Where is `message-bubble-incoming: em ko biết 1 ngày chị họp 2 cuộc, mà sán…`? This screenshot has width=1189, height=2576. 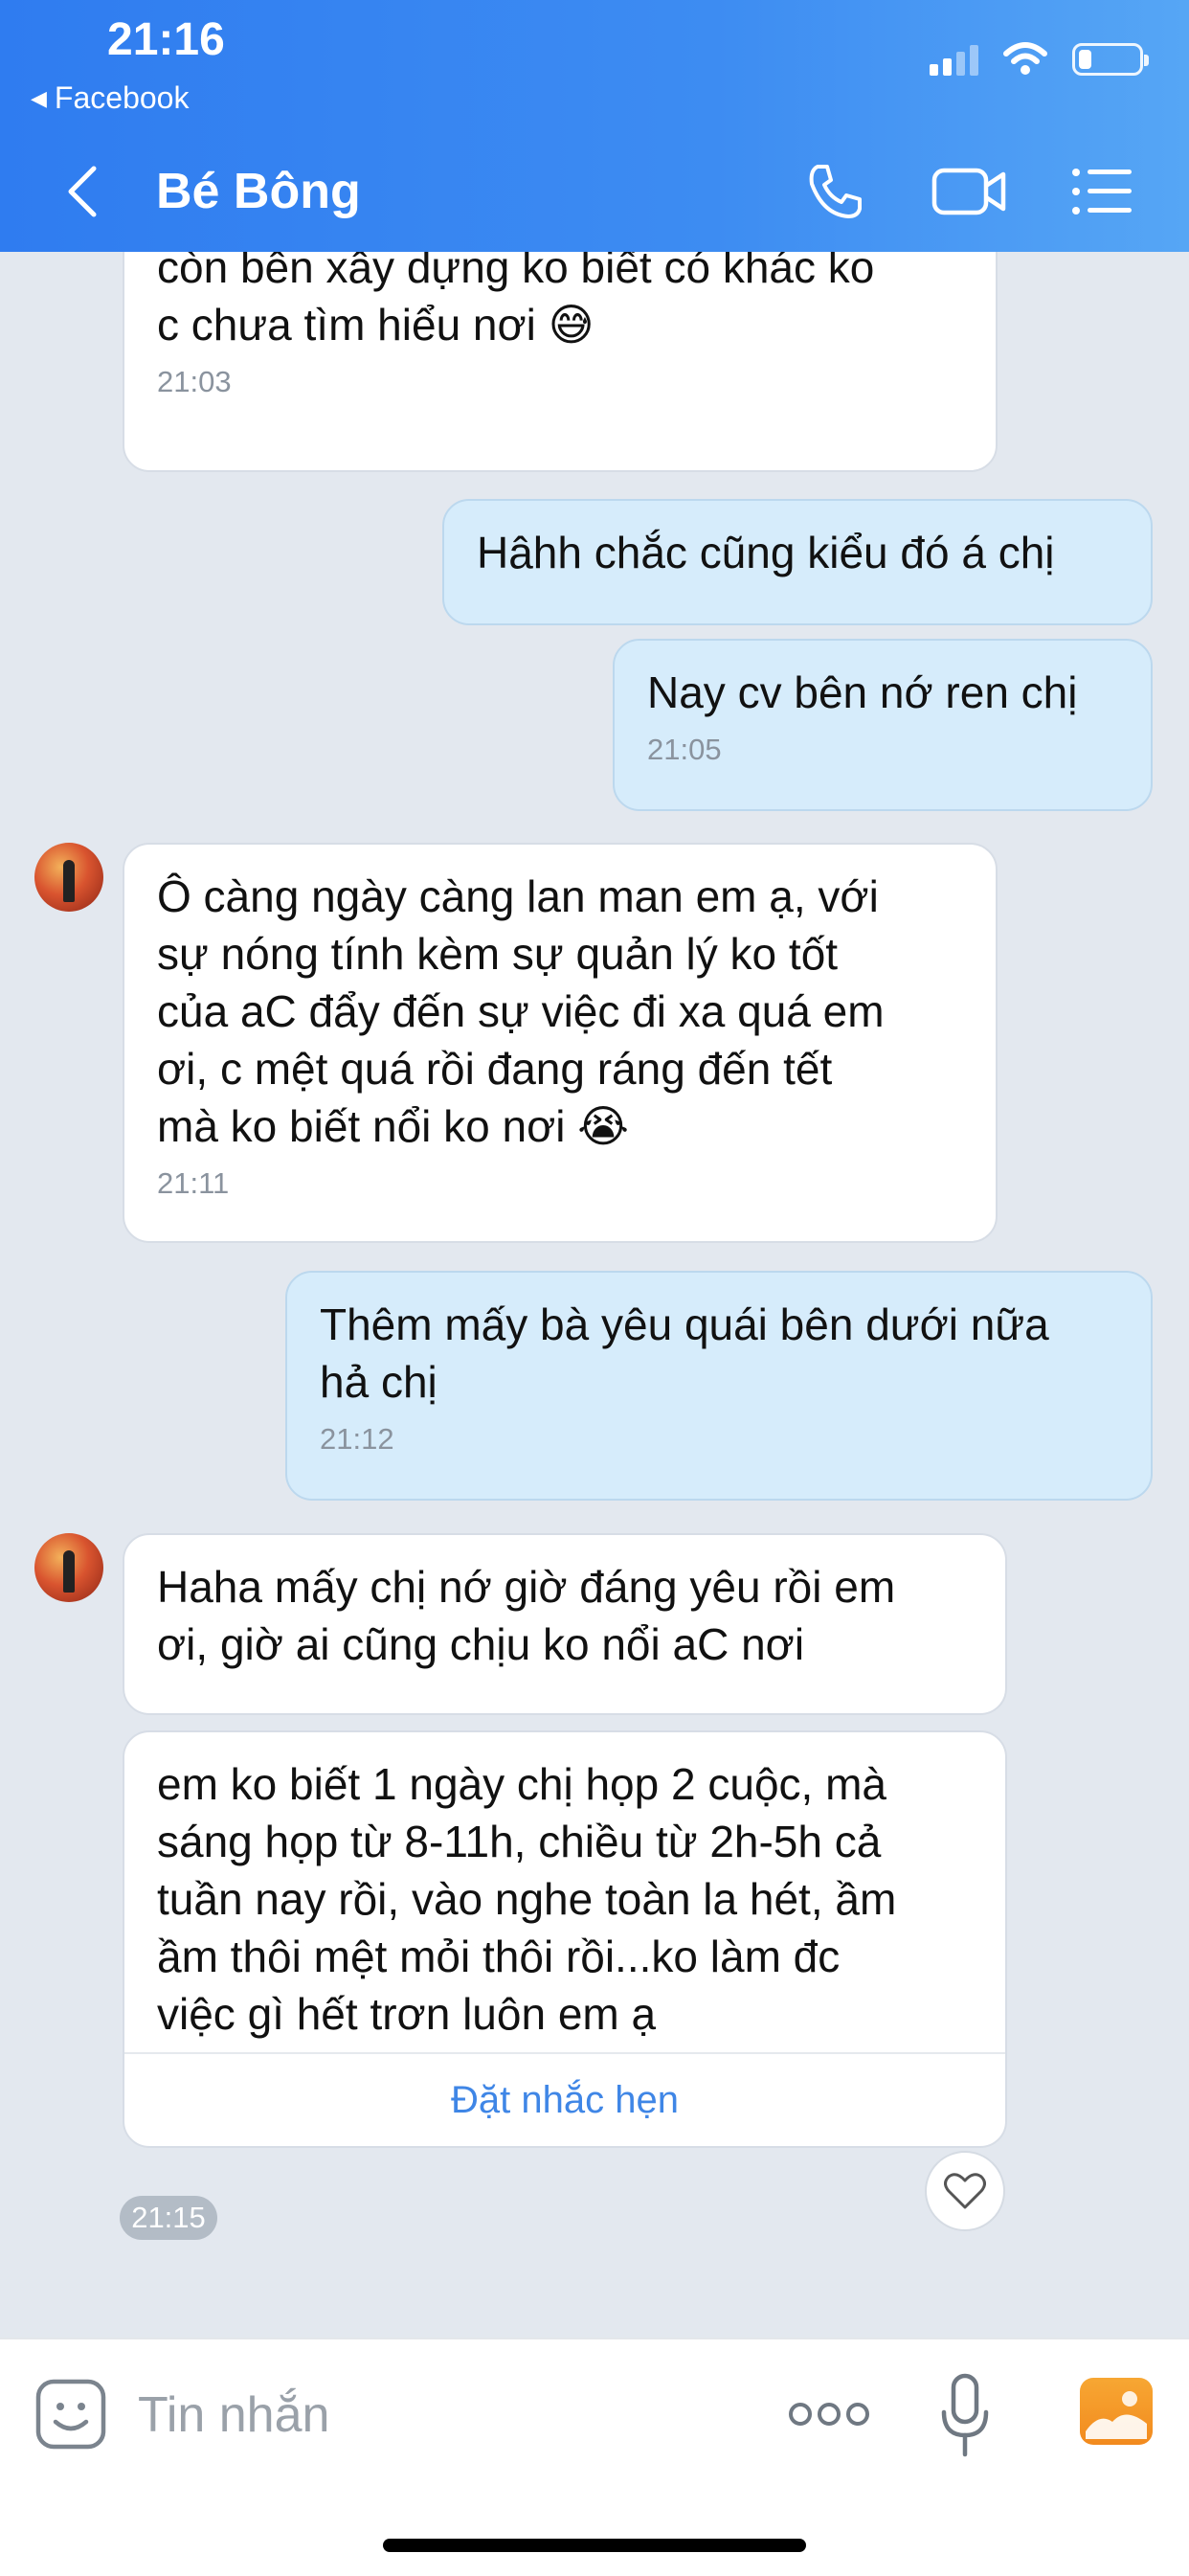 message-bubble-incoming: em ko biết 1 ngày chị họp 2 cuộc, mà sán… is located at coordinates (565, 1939).